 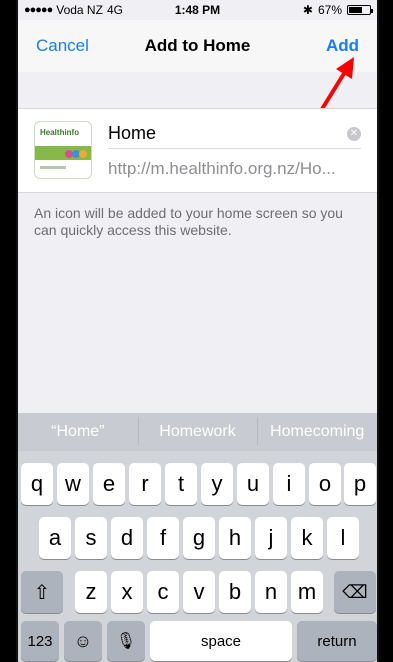 What do you see at coordinates (37, 484) in the screenshot?
I see `key-q: q` at bounding box center [37, 484].